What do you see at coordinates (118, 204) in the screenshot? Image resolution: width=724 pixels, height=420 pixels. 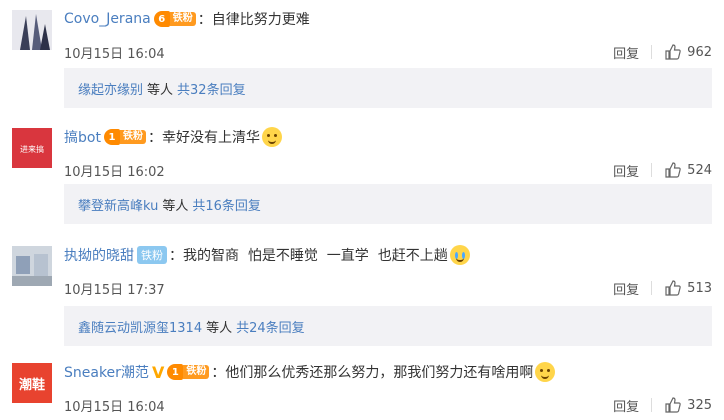 I see `reply-user-link: 攀登新高峰ku` at bounding box center [118, 204].